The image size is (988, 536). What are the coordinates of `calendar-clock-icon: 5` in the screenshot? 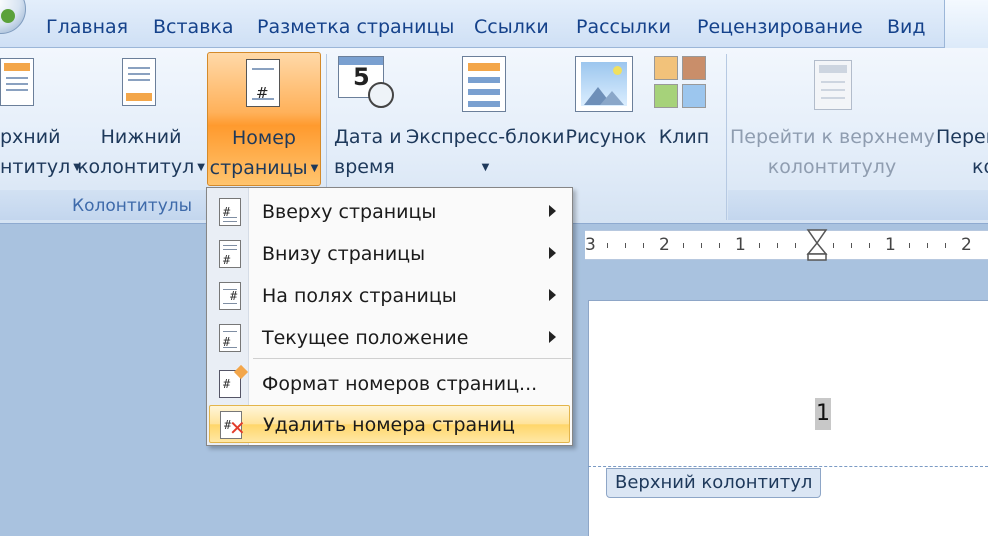 It's located at (366, 82).